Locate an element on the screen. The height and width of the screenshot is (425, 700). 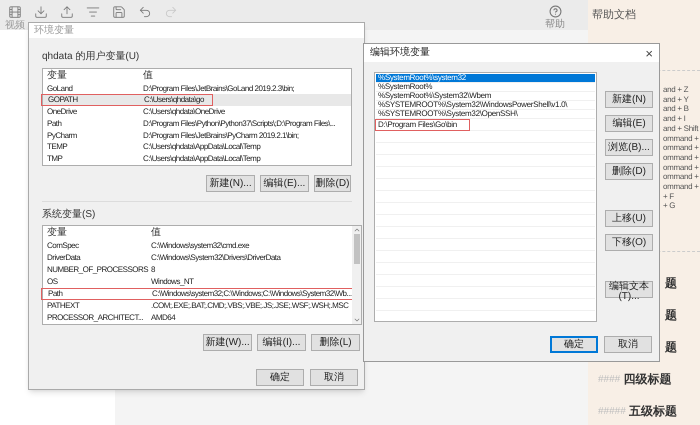
shortcut-text: and + Z is located at coordinates (676, 90).